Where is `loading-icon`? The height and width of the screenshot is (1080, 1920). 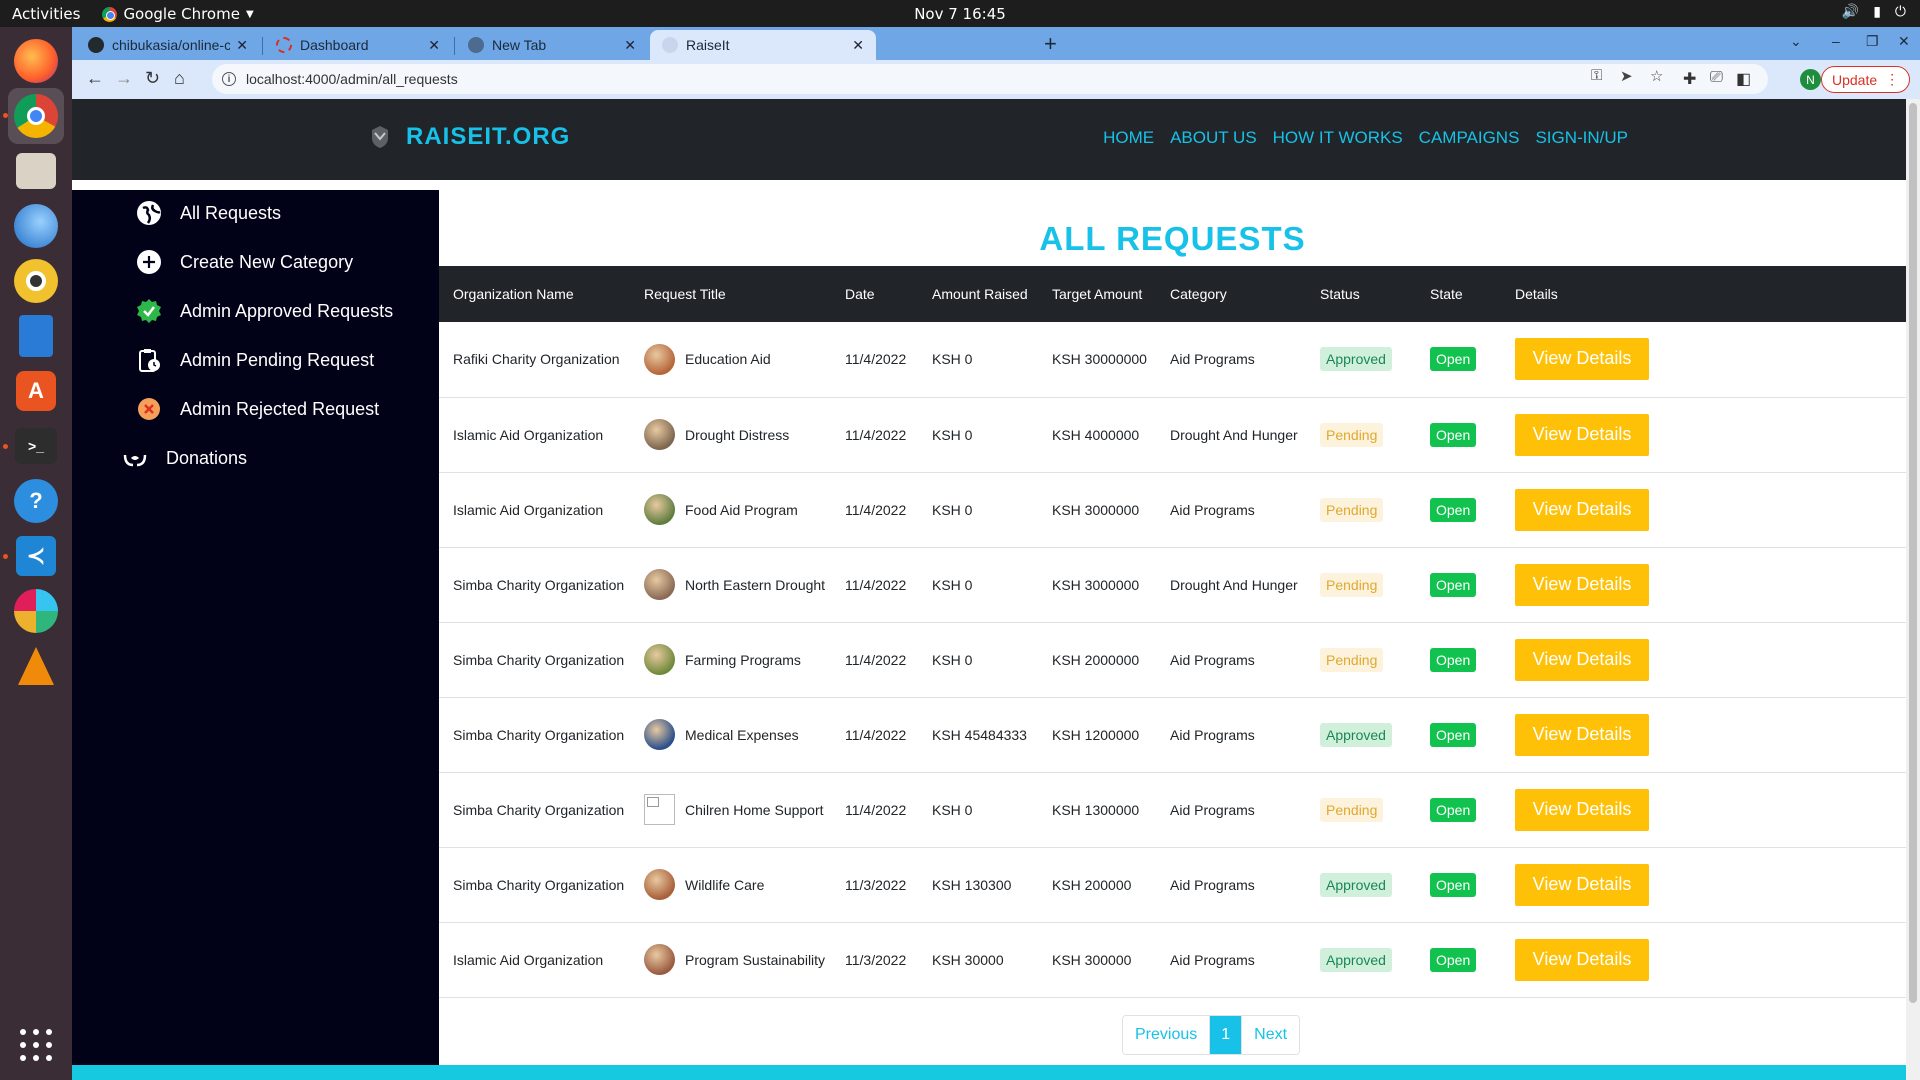
loading-icon is located at coordinates (284, 45).